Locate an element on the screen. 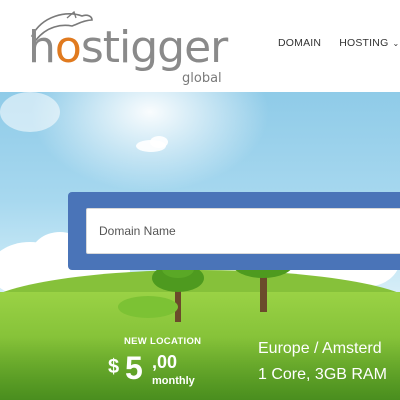 The width and height of the screenshot is (400, 400). offer-specs: 1 Core, 3GB RAM is located at coordinates (322, 374).